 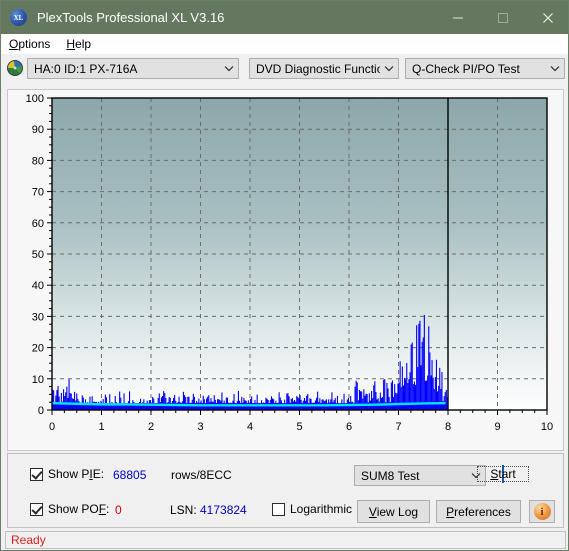 I want to click on maximize-icon, so click(x=502, y=17).